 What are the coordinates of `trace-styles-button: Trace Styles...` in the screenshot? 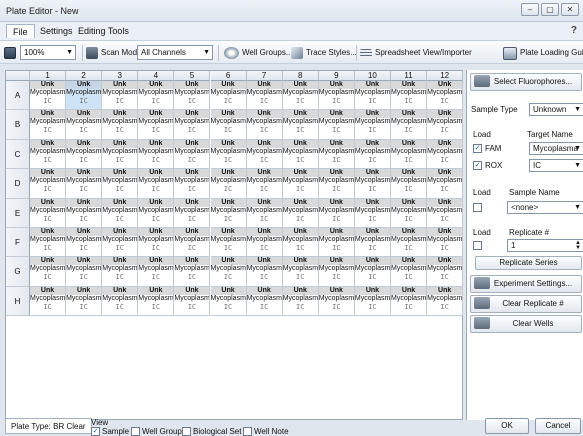 It's located at (324, 53).